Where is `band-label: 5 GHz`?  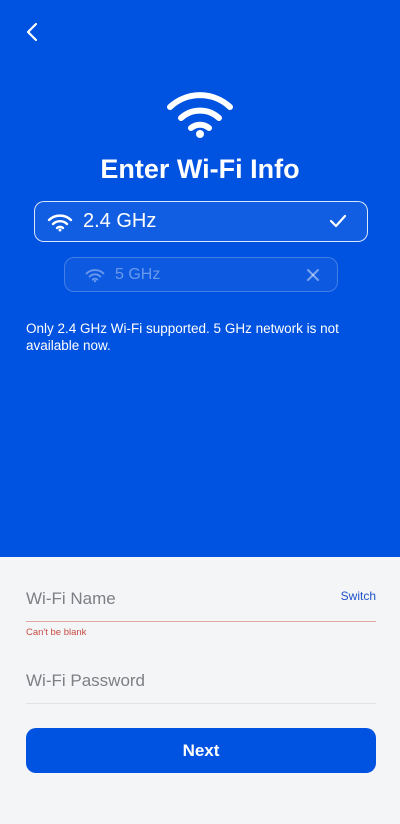
band-label: 5 GHz is located at coordinates (138, 274).